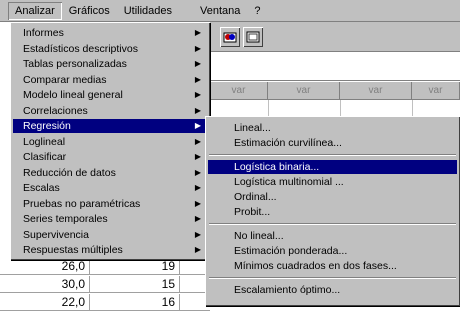 The width and height of the screenshot is (460, 311). What do you see at coordinates (73, 250) in the screenshot?
I see `menu-item-label: Respuestas múltiples` at bounding box center [73, 250].